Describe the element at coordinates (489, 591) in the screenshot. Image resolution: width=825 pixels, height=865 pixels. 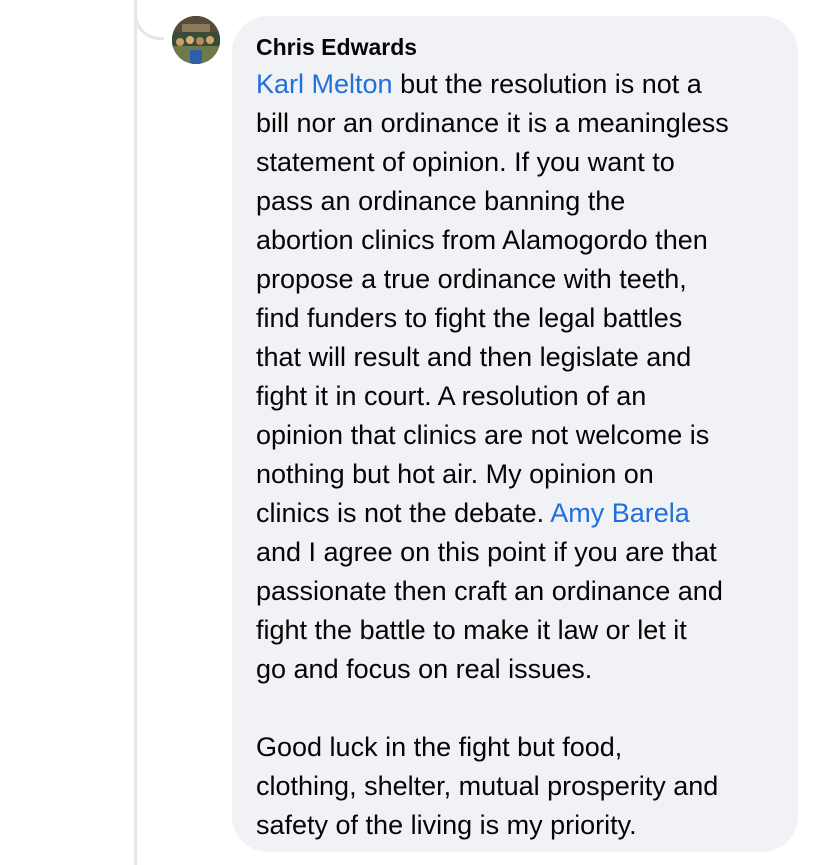
I see `comment-line: passionate then craft an ordinance and` at that location.